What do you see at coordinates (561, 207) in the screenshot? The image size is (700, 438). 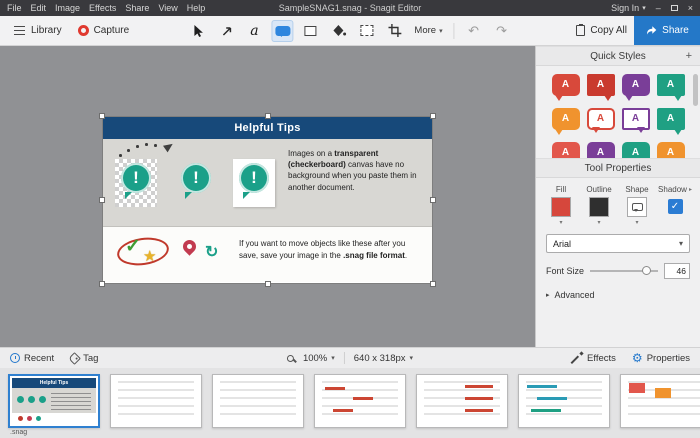 I see `fill-swatch` at bounding box center [561, 207].